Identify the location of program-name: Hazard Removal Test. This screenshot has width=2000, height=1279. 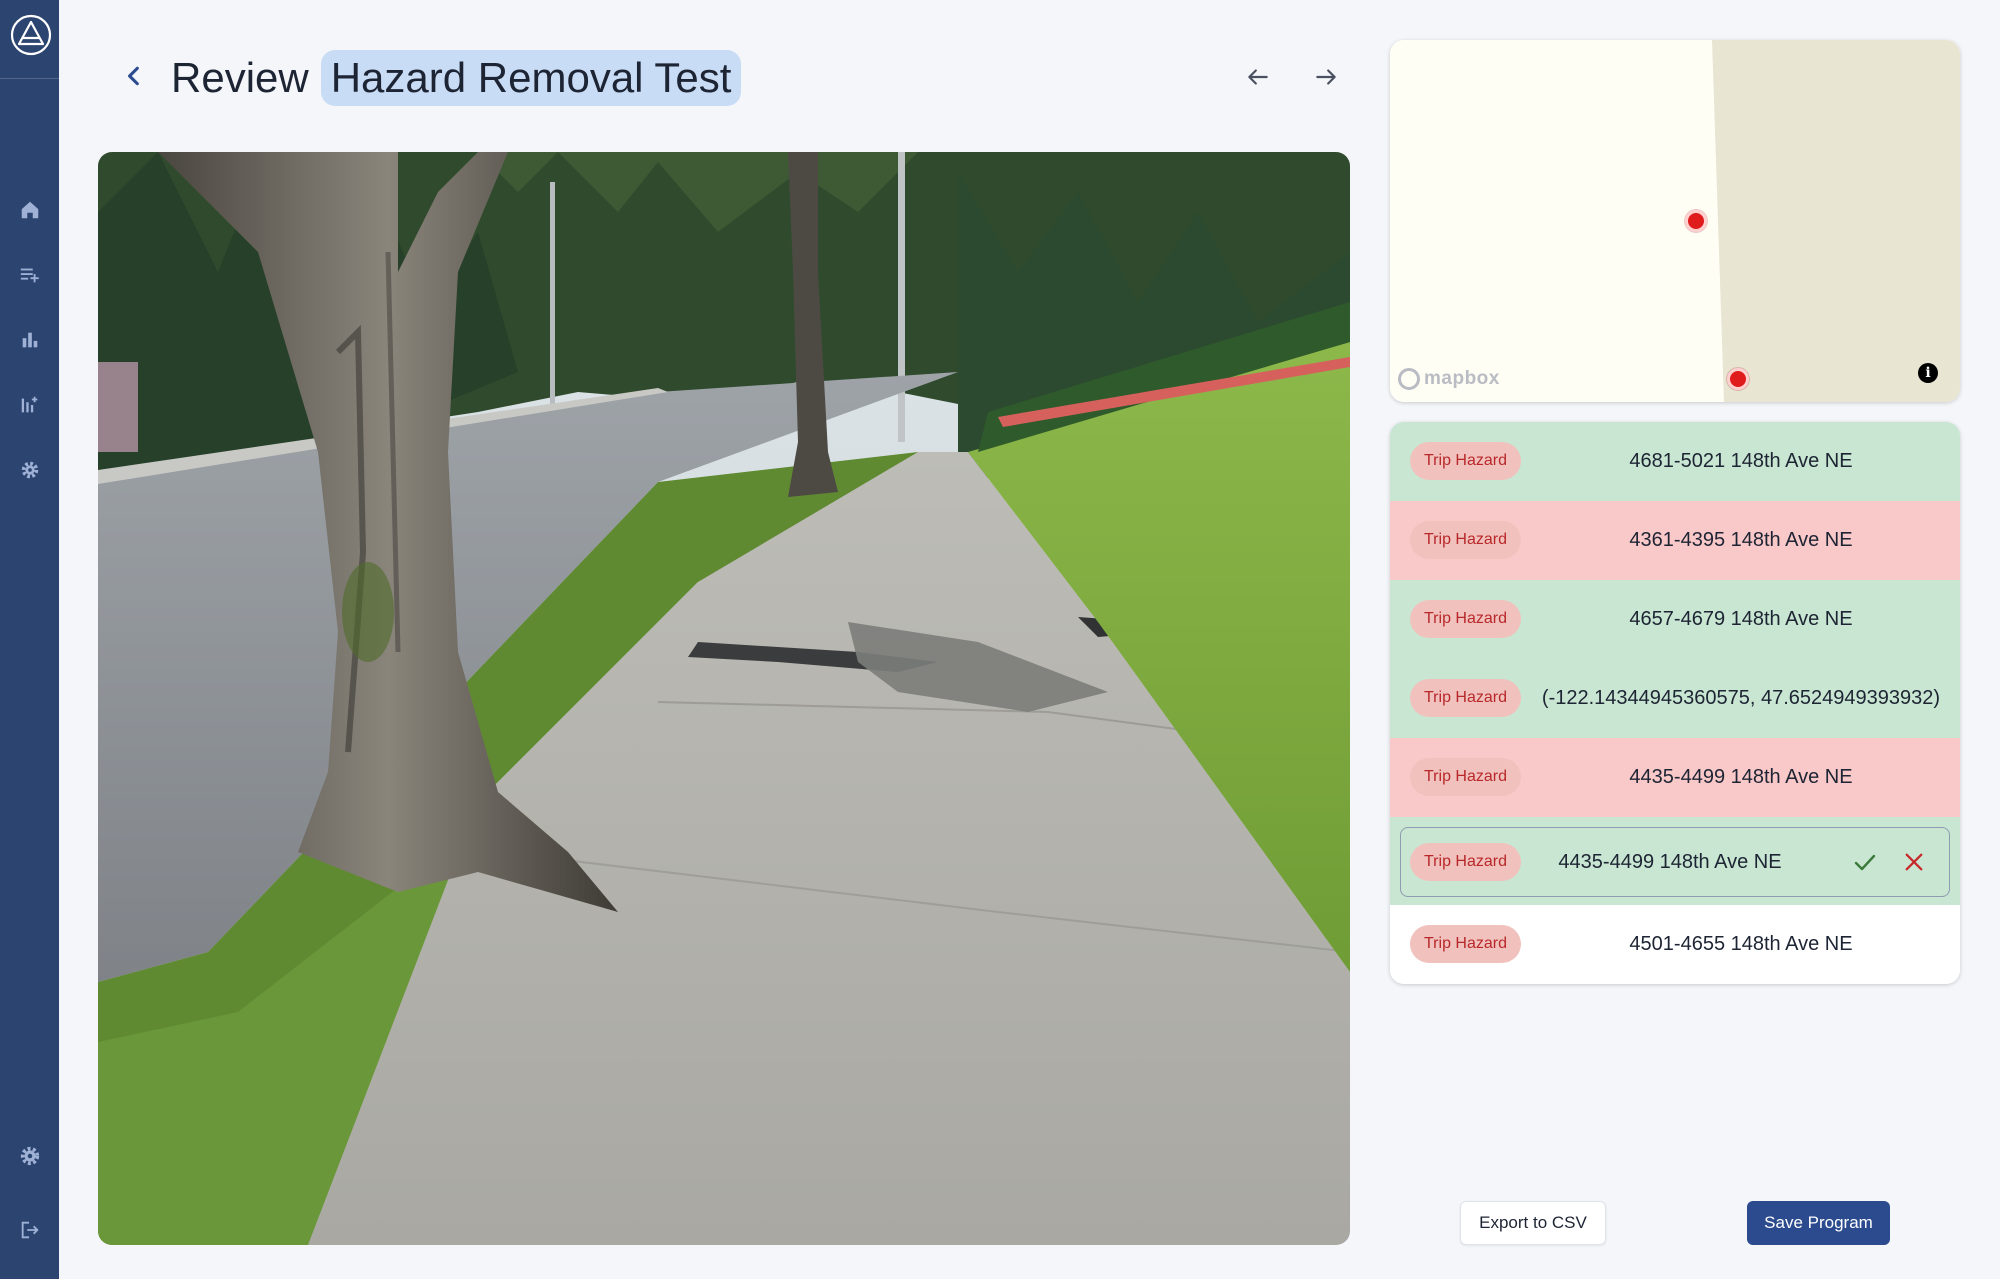
(531, 78).